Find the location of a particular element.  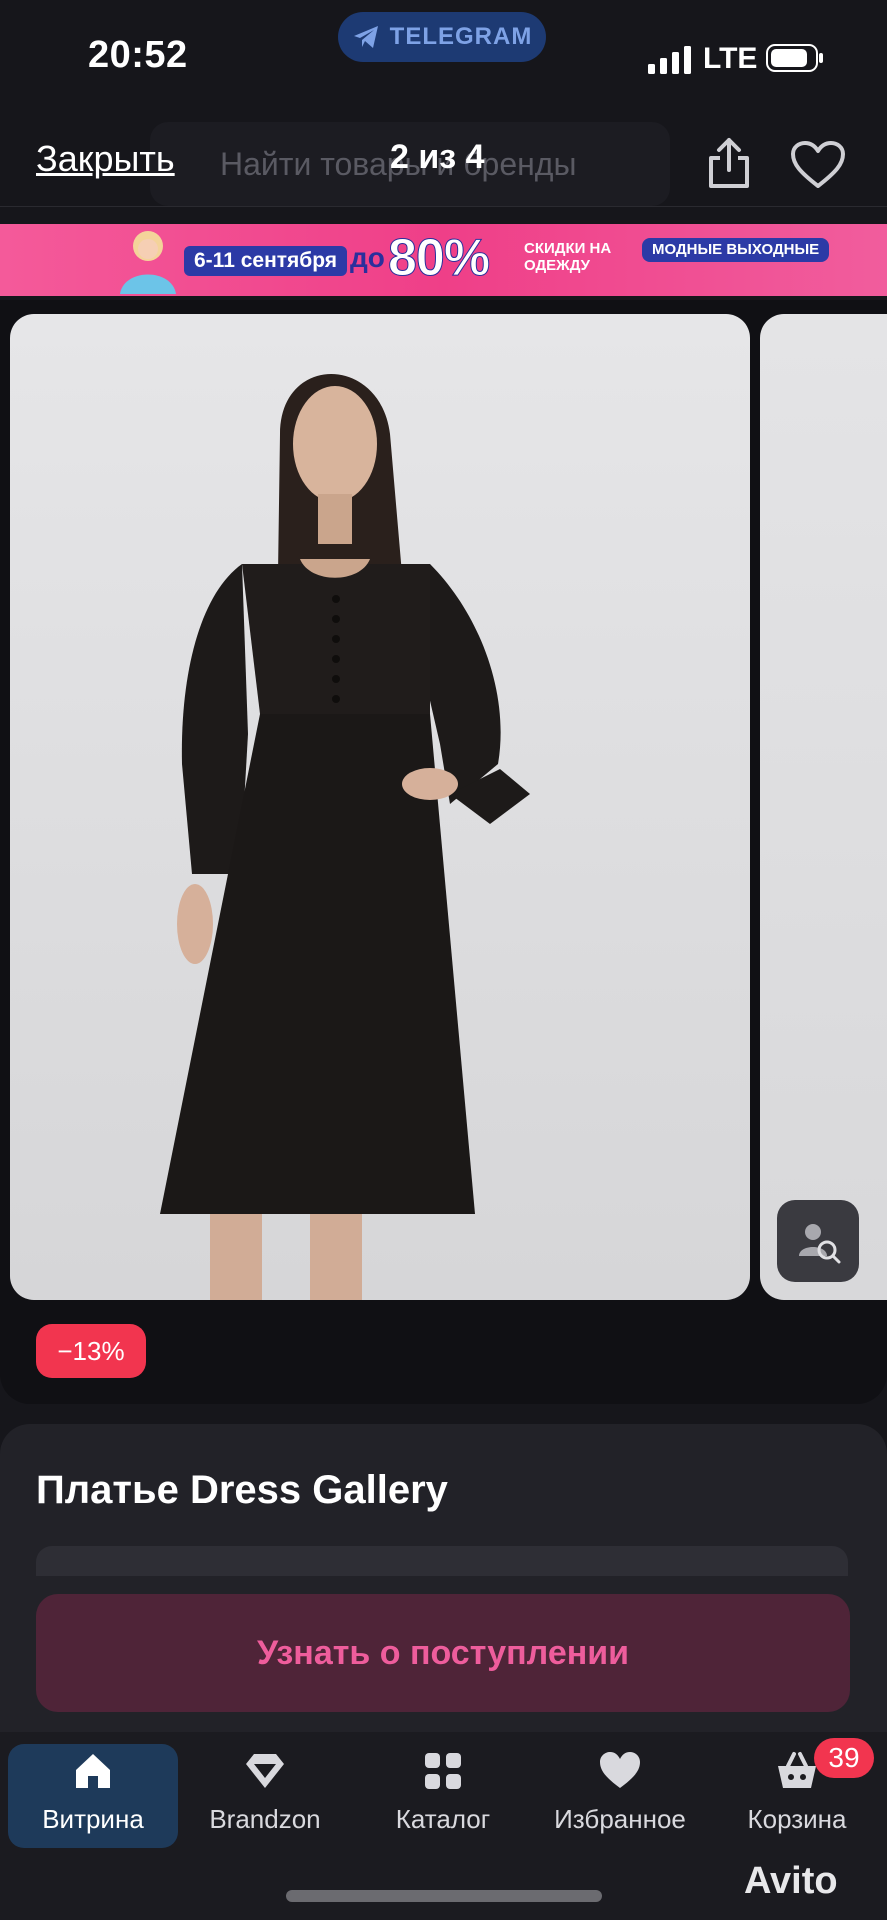

promo-percent: 80% is located at coordinates (438, 258).